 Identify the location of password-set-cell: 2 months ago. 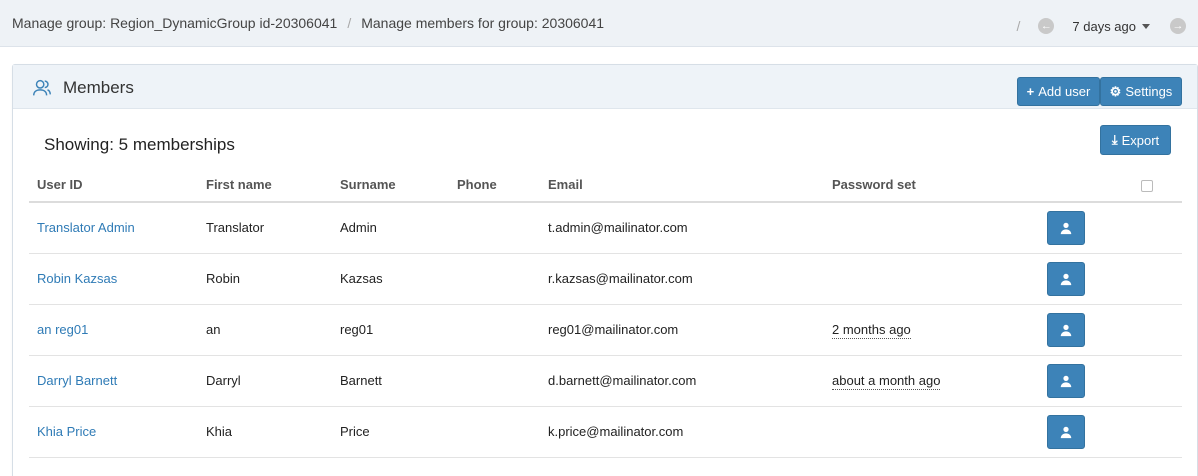
(871, 330).